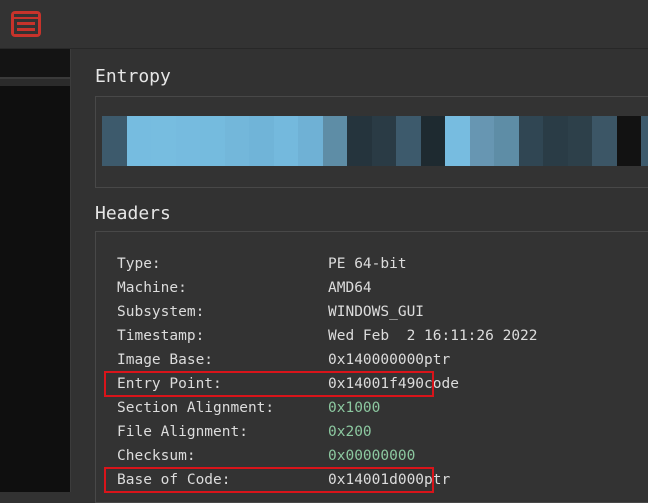 This screenshot has width=648, height=503. What do you see at coordinates (165, 360) in the screenshot?
I see `header-label: Image Base:` at bounding box center [165, 360].